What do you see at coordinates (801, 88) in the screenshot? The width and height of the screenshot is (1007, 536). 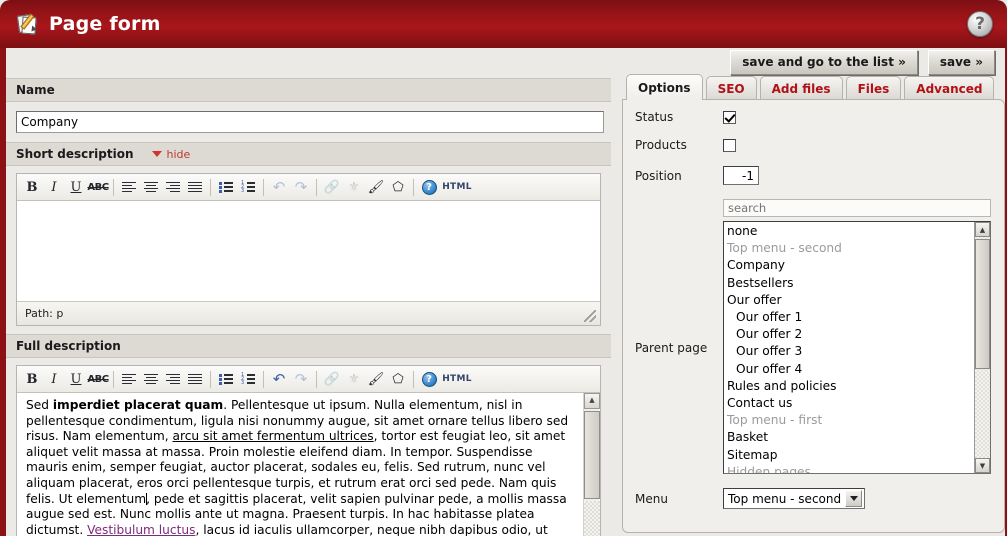 I see `tab-add-files: Add files` at bounding box center [801, 88].